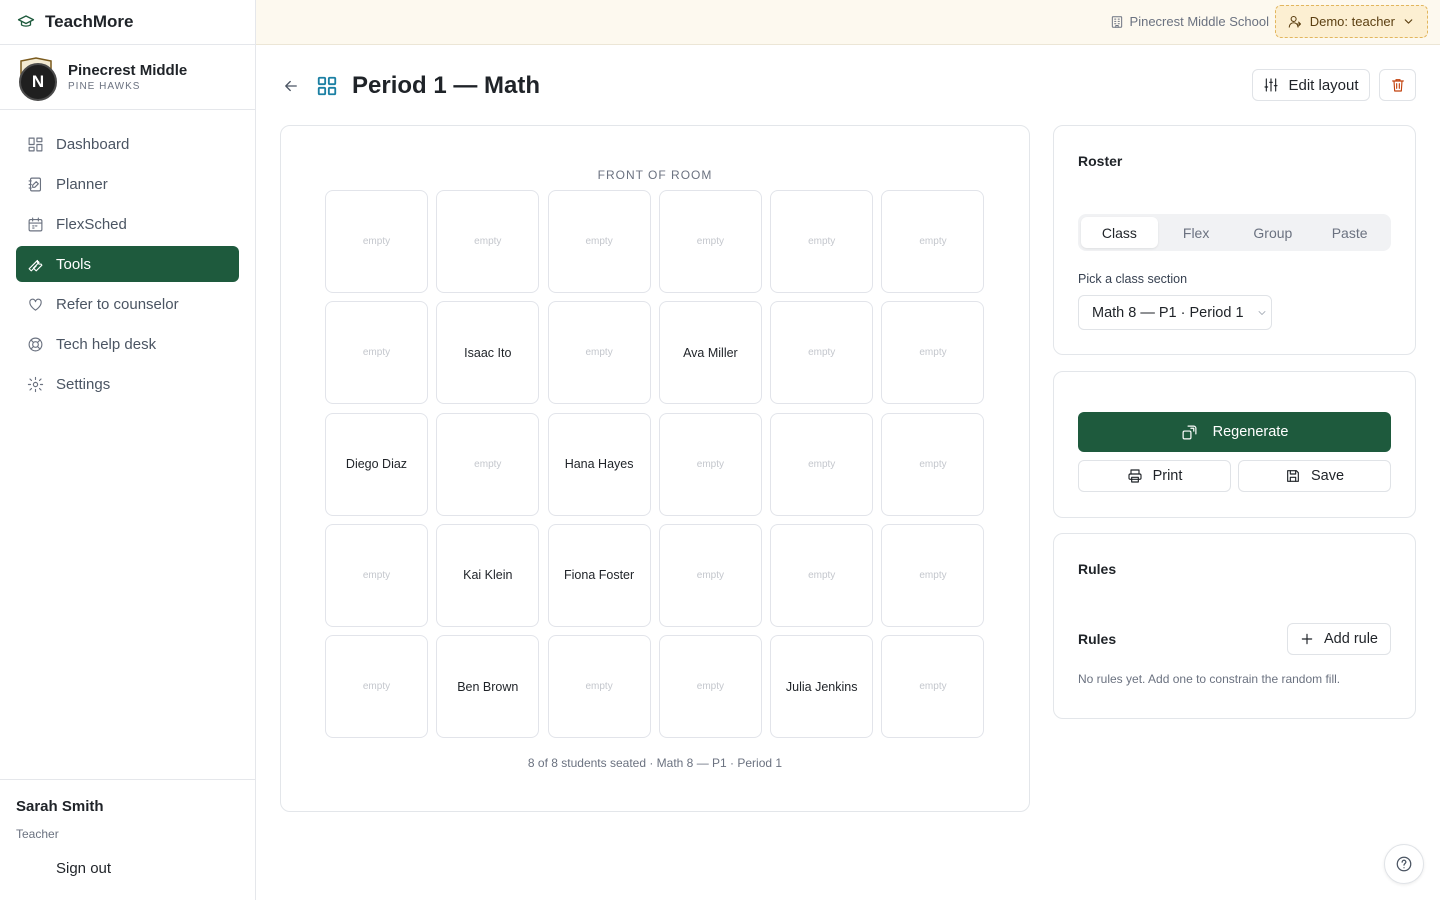 The image size is (1440, 900). I want to click on add-rule-button: Add rule, so click(1339, 639).